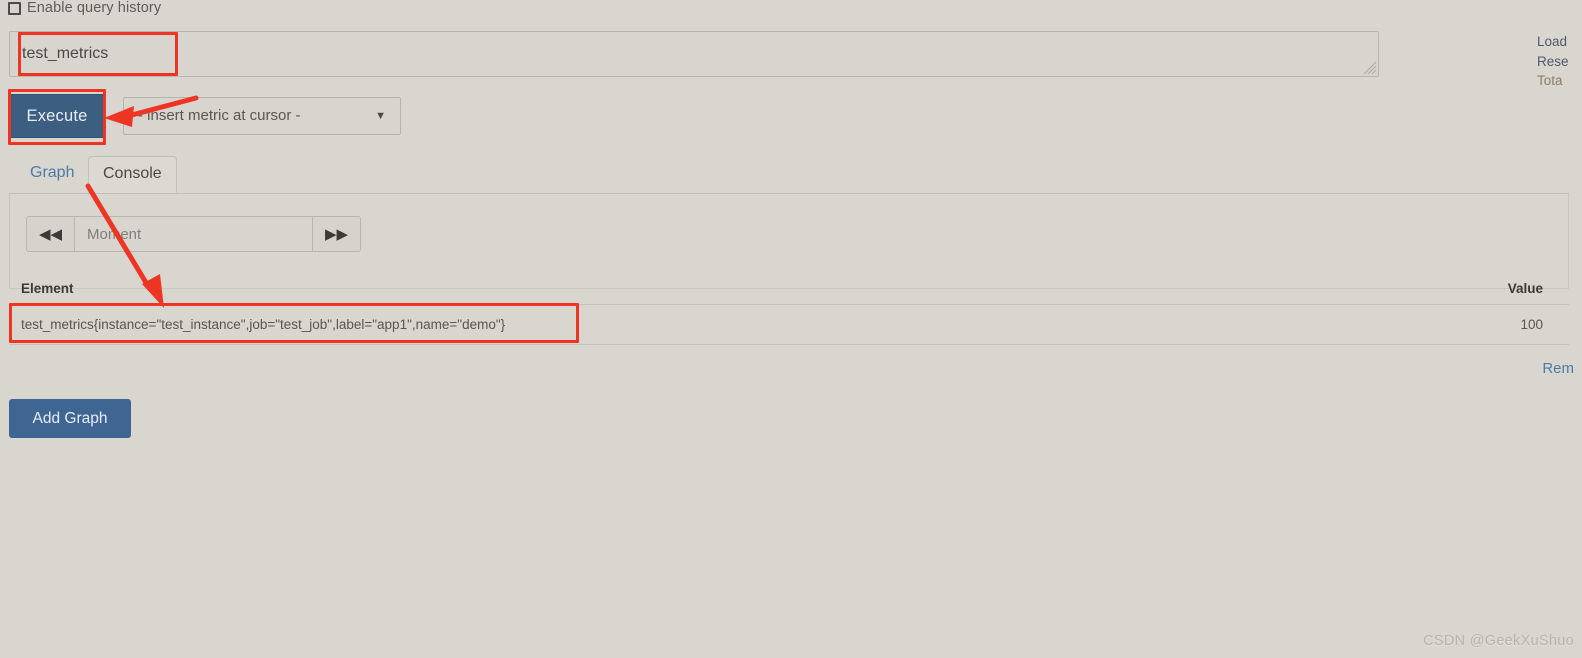  I want to click on enable-query-history-row: Enable query history, so click(84, 9).